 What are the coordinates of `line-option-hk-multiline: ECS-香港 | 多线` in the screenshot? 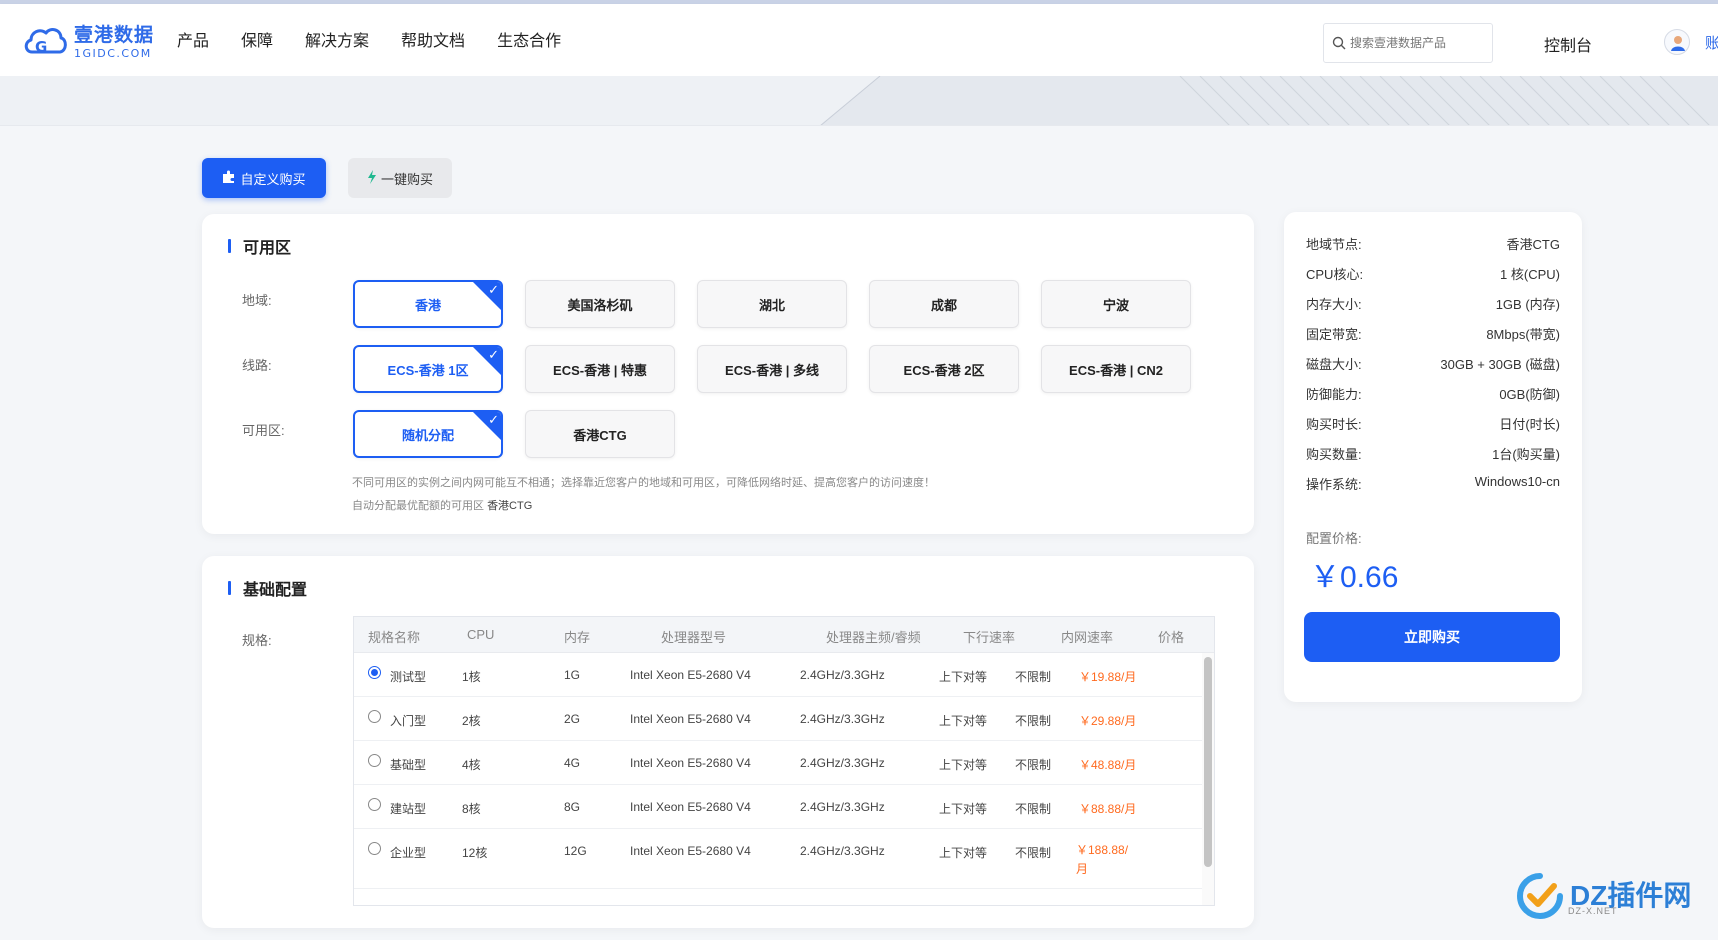 It's located at (772, 369).